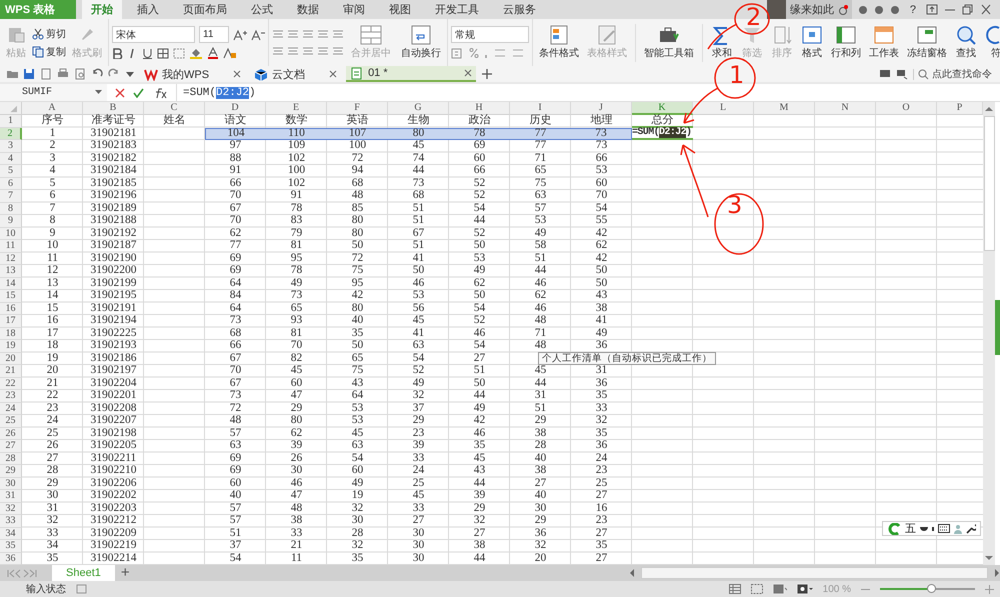 This screenshot has height=597, width=1000. What do you see at coordinates (932, 9) in the screenshot?
I see `pin-icon` at bounding box center [932, 9].